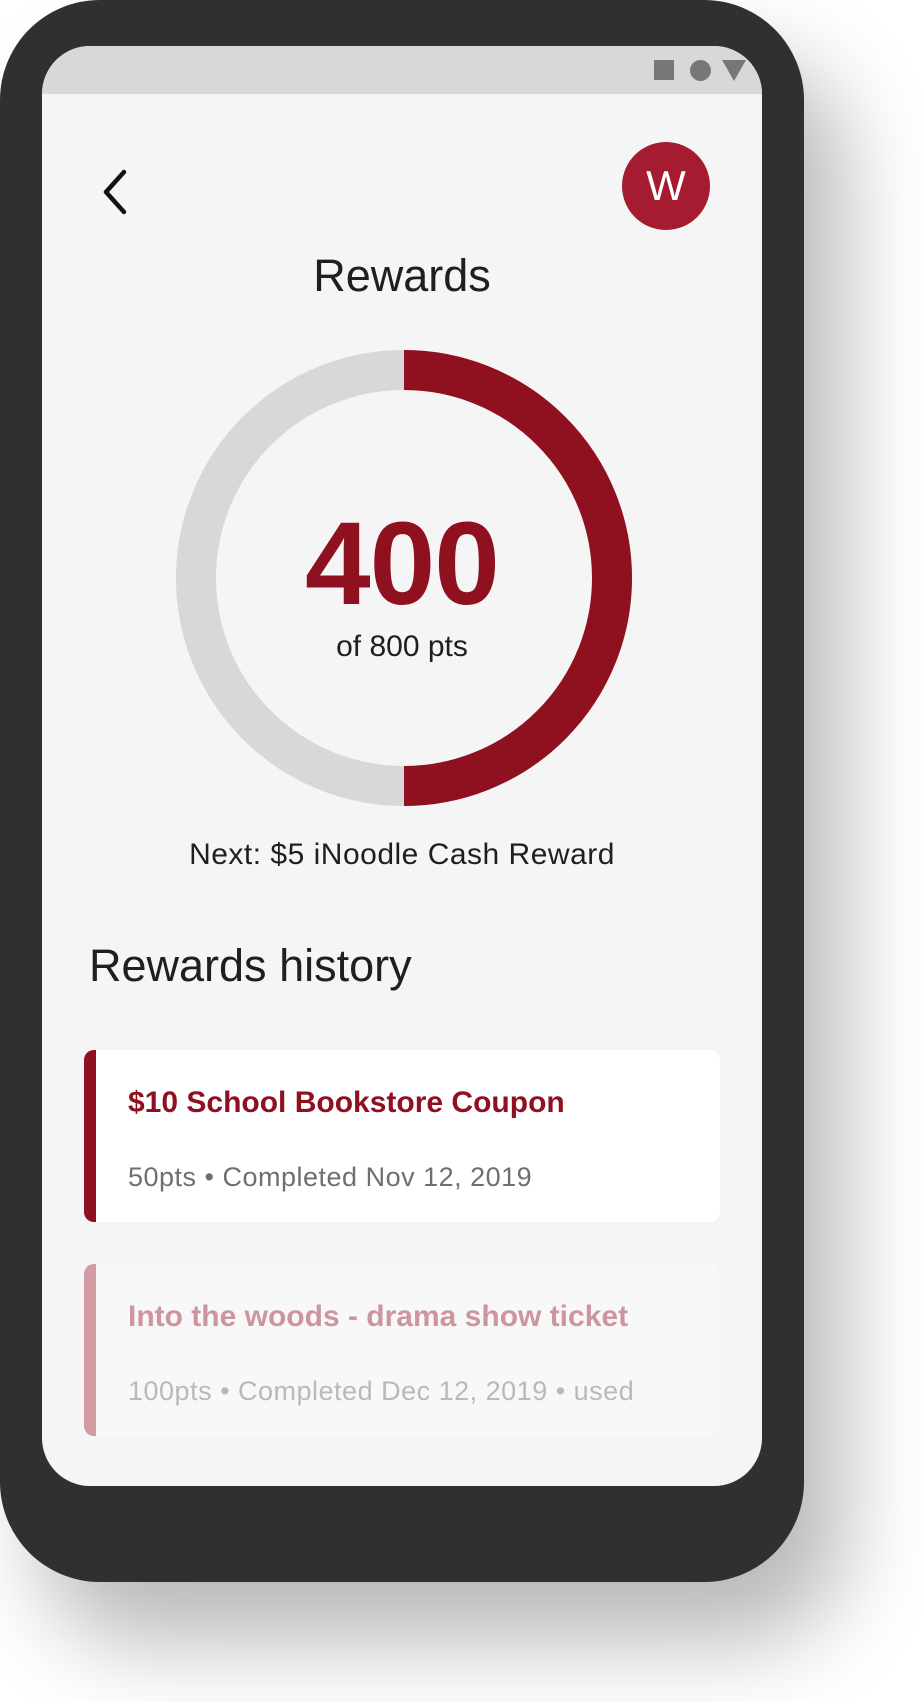  What do you see at coordinates (700, 70) in the screenshot?
I see `circle-icon` at bounding box center [700, 70].